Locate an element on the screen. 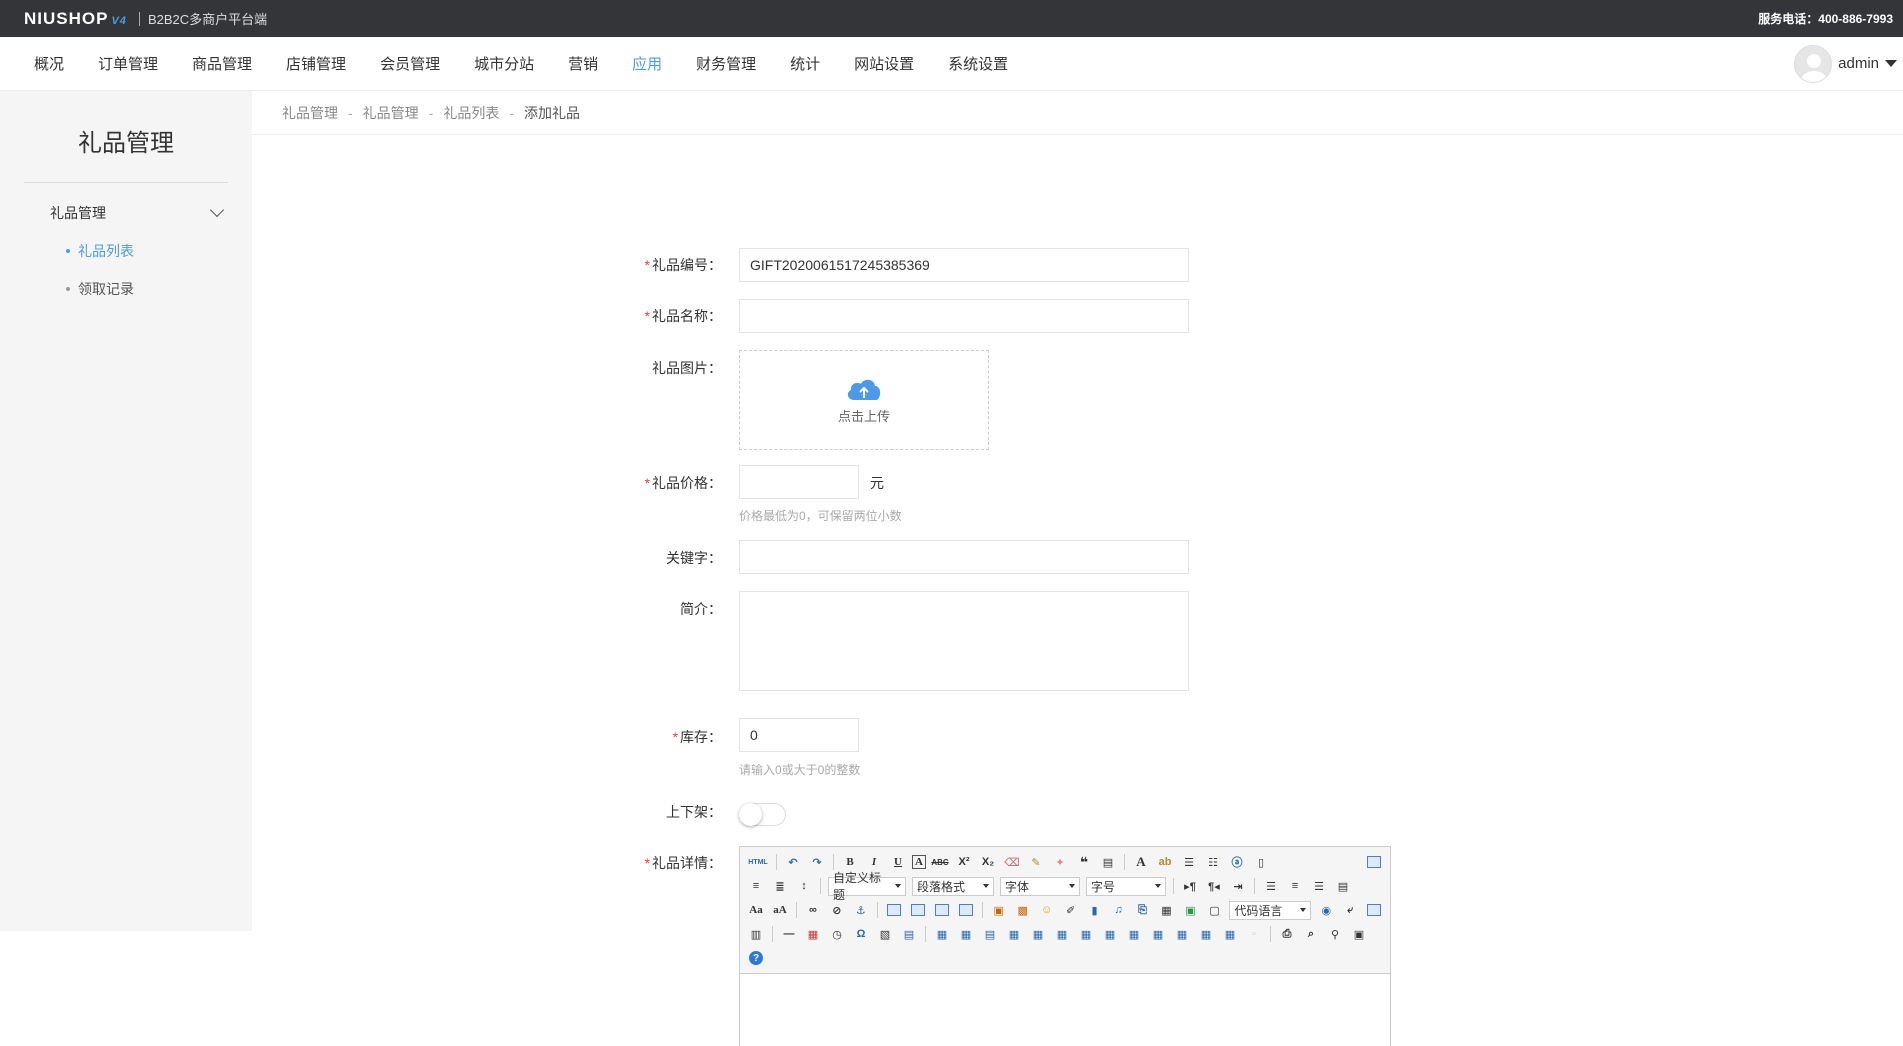 Image resolution: width=1903 pixels, height=1046 pixels. anchor-icon: ⚓ is located at coordinates (861, 910).